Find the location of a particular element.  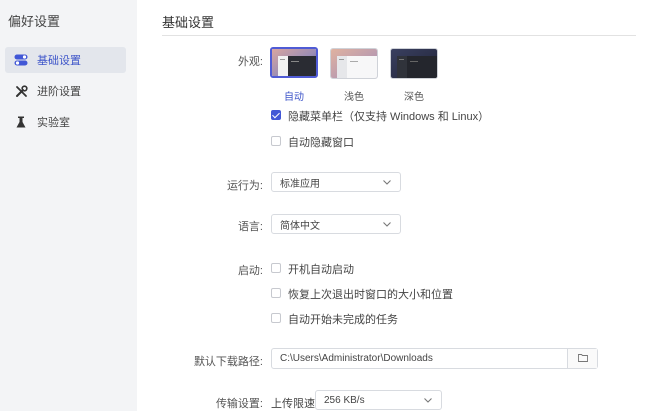

upload-limit-label: 上传限速 is located at coordinates (293, 404).